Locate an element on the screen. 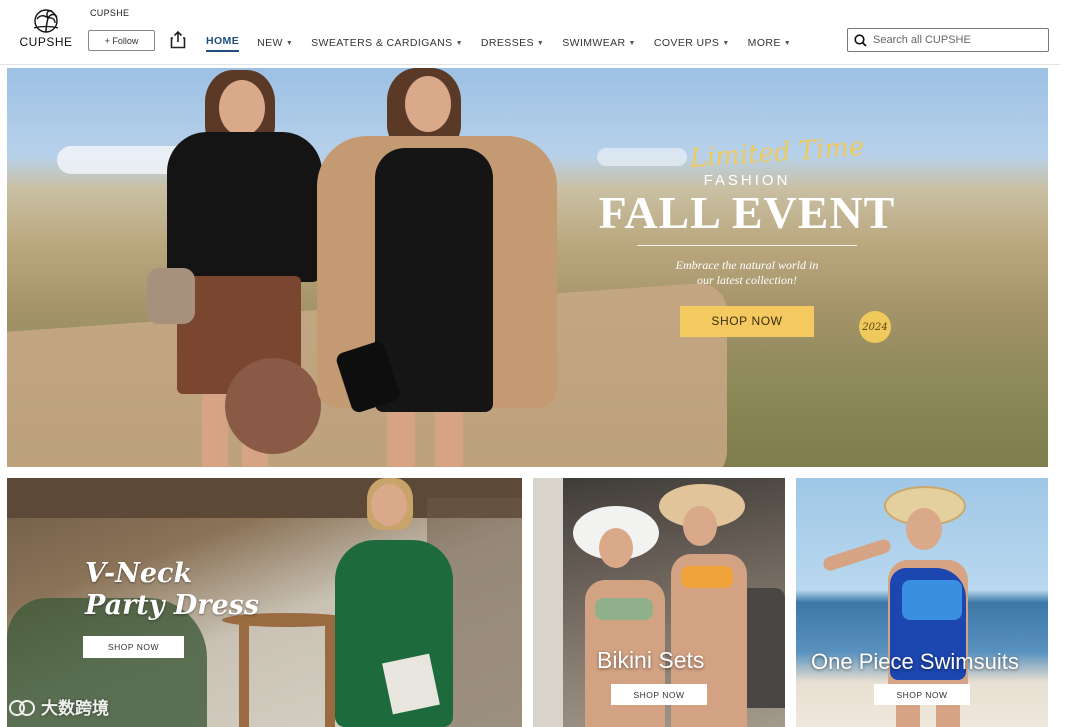 This screenshot has height=727, width=1080. nav-cover-ups: COVER UPS ▼ is located at coordinates (692, 43).